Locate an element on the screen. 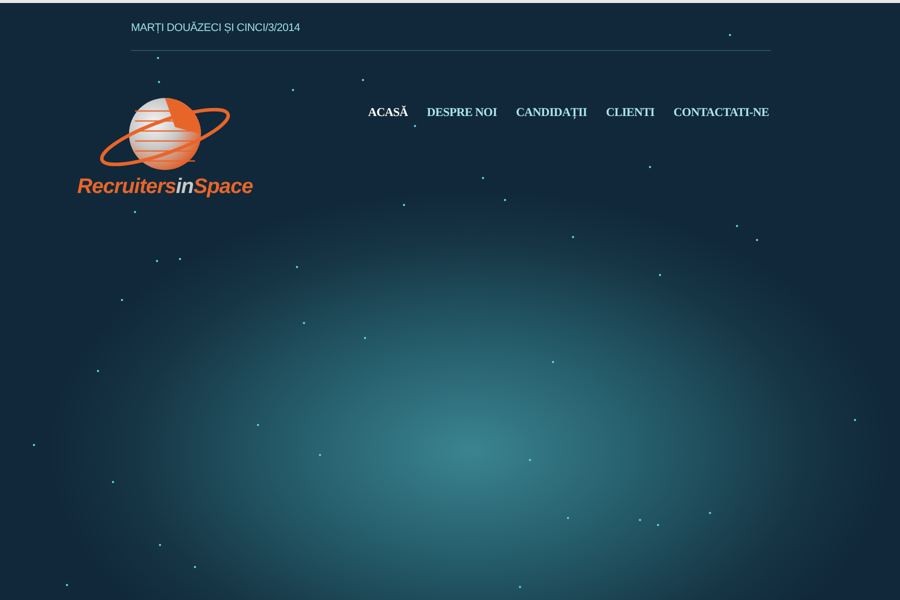  nav-link: CANDIDAȚII is located at coordinates (551, 111).